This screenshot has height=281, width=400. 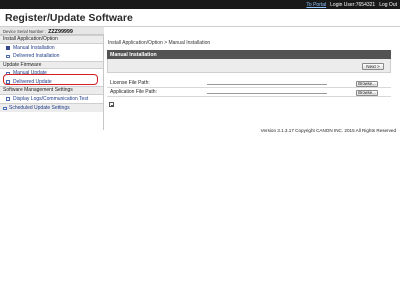 I want to click on page-icon, so click(x=111, y=104).